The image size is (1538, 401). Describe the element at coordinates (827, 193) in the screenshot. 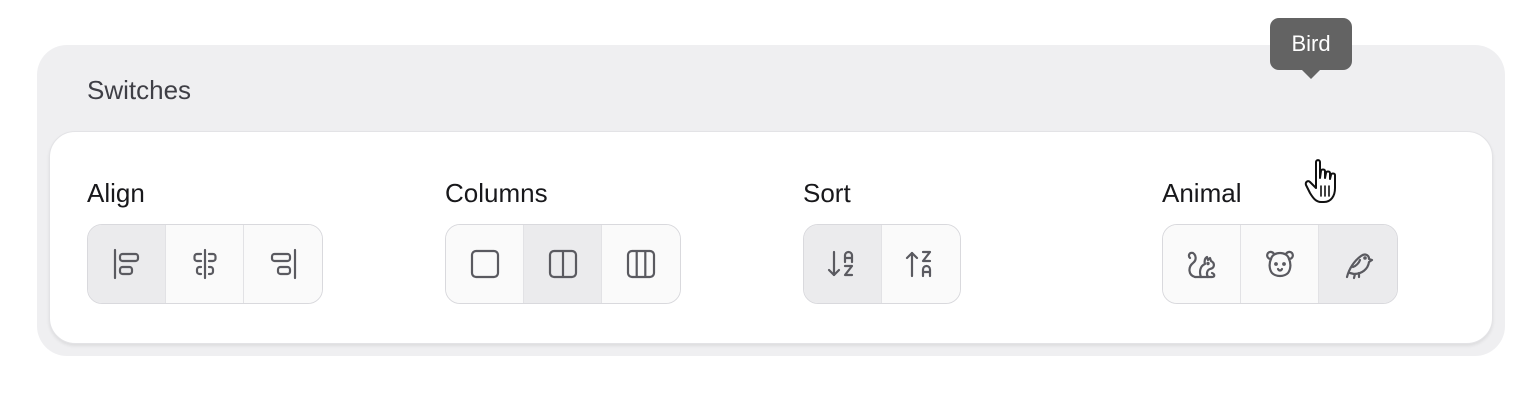

I see `sort-label: Sort` at that location.